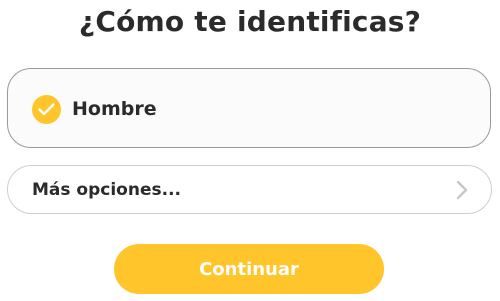 The width and height of the screenshot is (500, 301). I want to click on chevron-right-icon, so click(462, 190).